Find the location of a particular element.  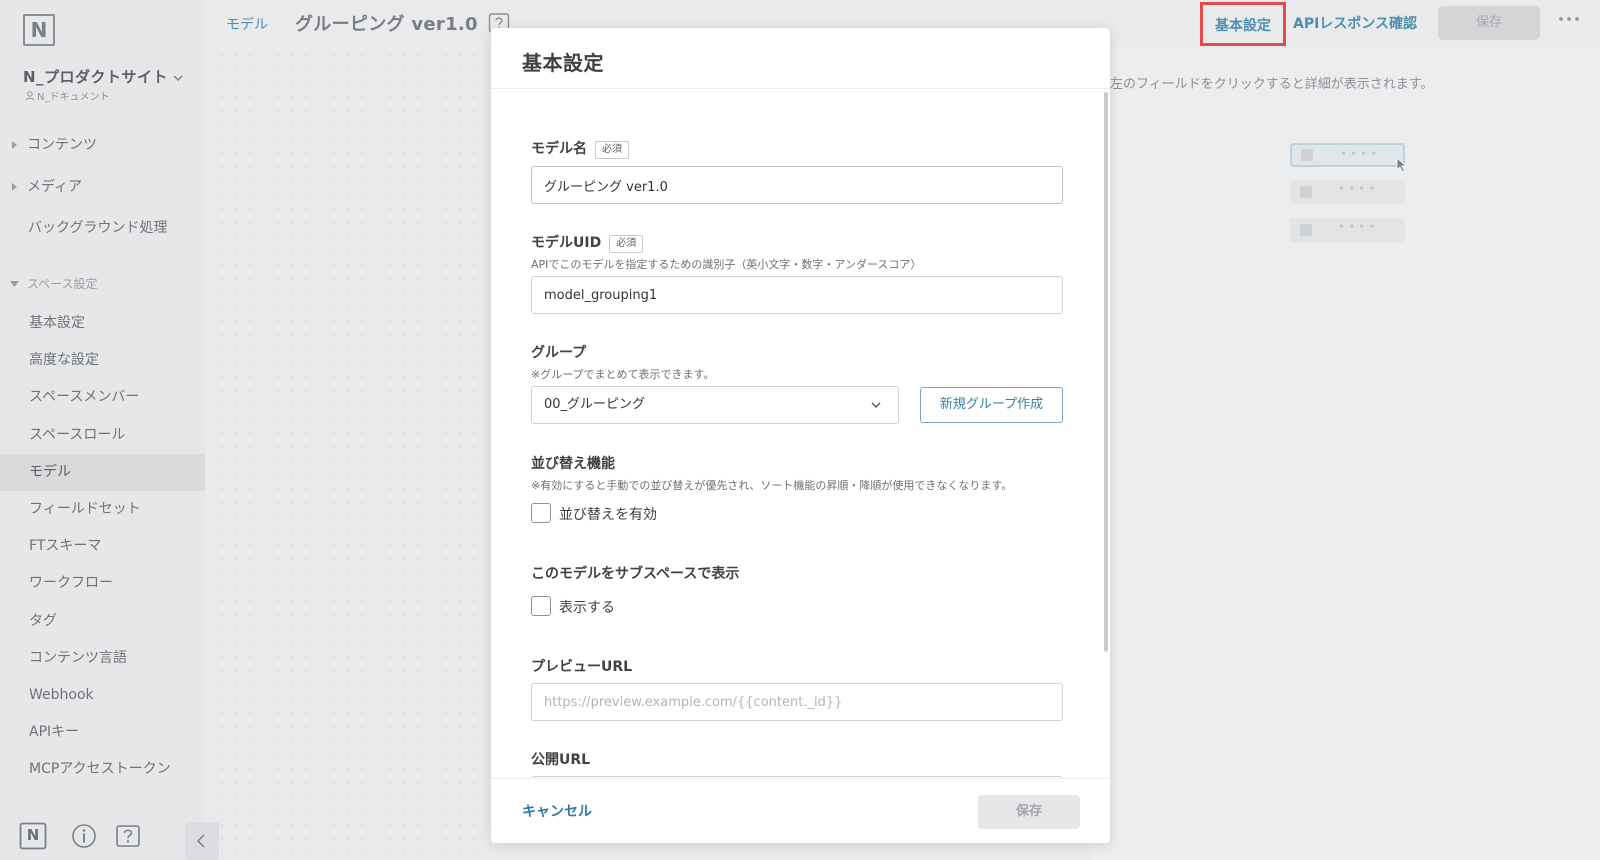

logo-letter: N is located at coordinates (39, 30).